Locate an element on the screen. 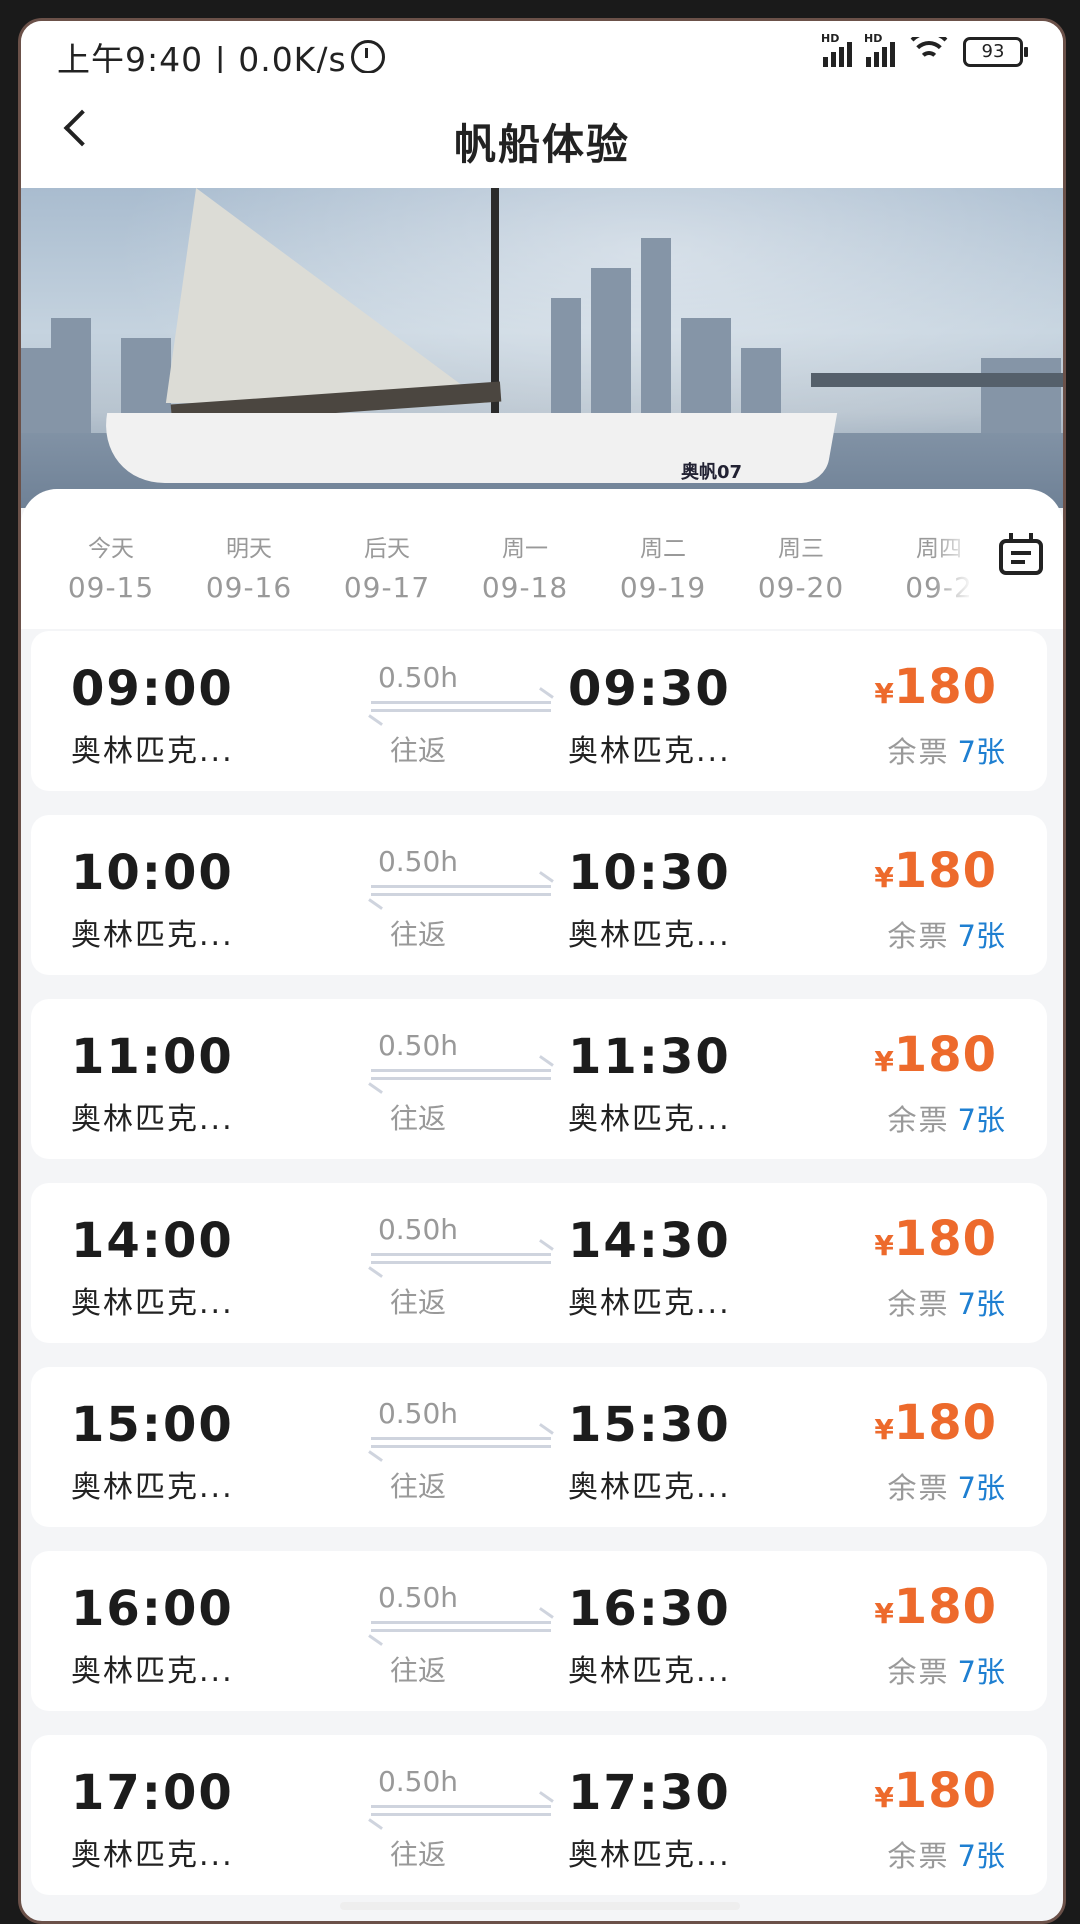 This screenshot has height=1924, width=1080. departure-time: 10:00 is located at coordinates (152, 873).